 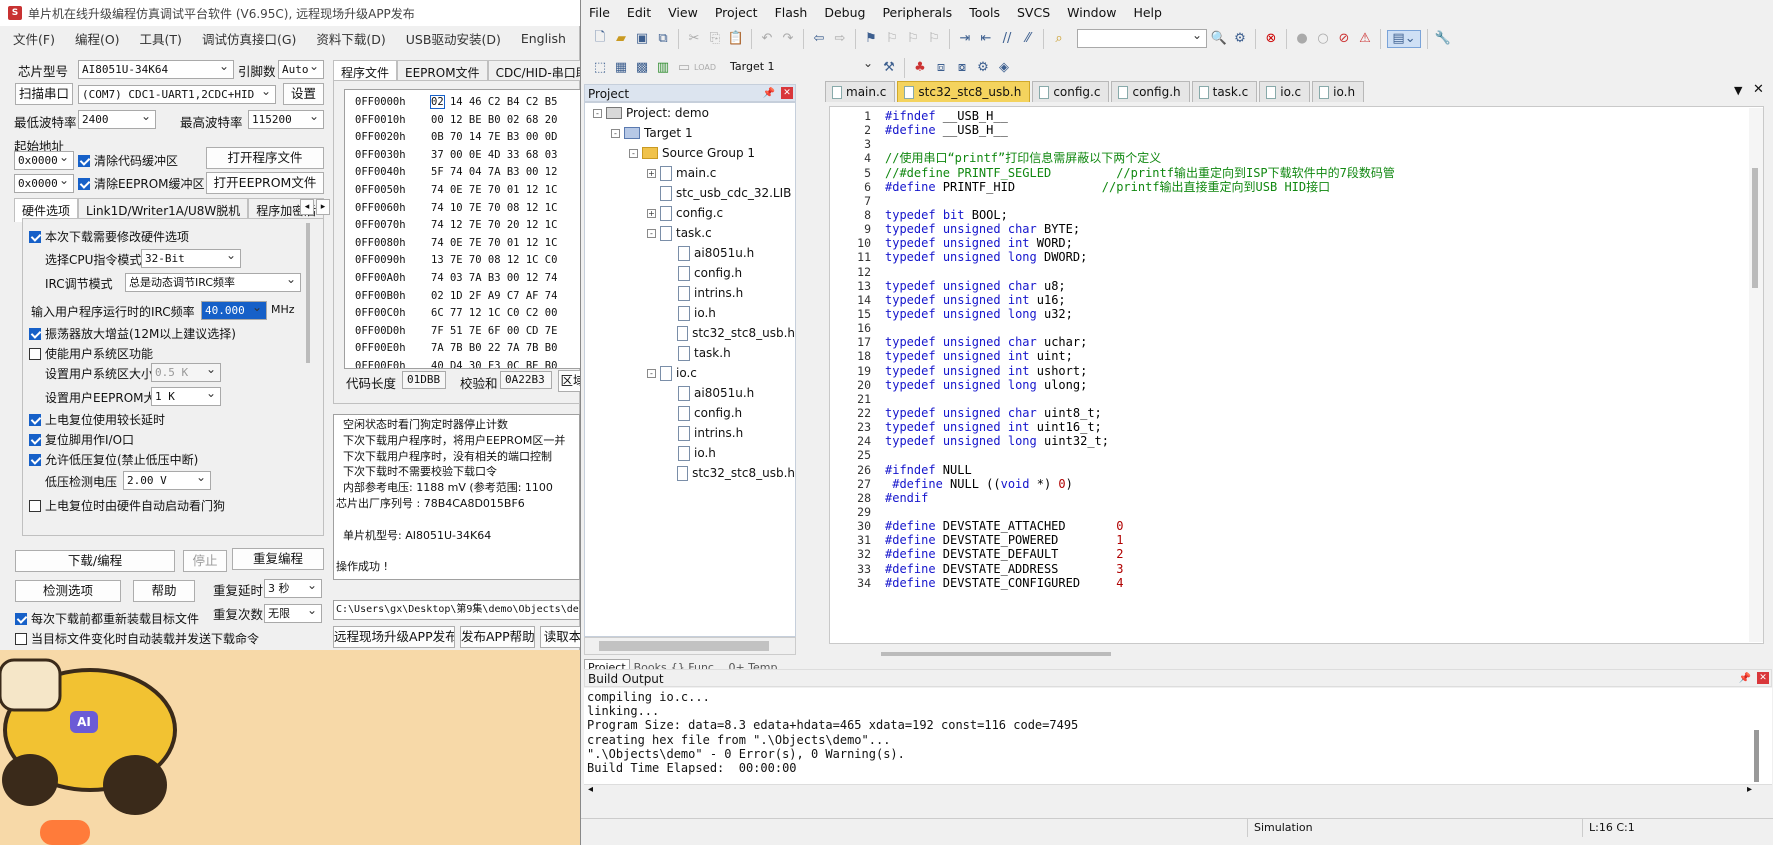 I want to click on project-hscroll, so click(x=690, y=646).